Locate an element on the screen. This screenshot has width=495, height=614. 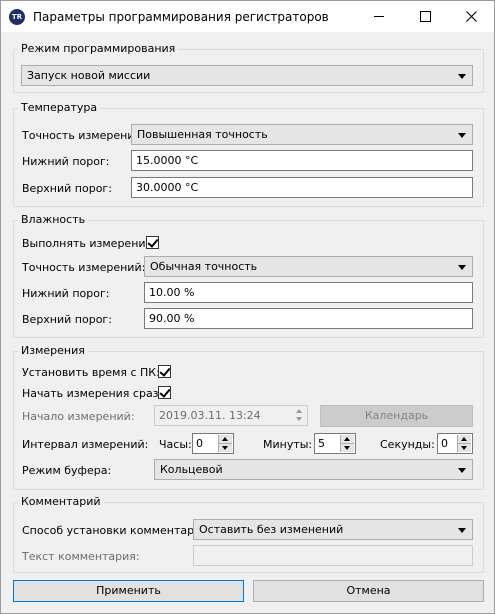
comment-legend: Комментарий is located at coordinates (61, 501).